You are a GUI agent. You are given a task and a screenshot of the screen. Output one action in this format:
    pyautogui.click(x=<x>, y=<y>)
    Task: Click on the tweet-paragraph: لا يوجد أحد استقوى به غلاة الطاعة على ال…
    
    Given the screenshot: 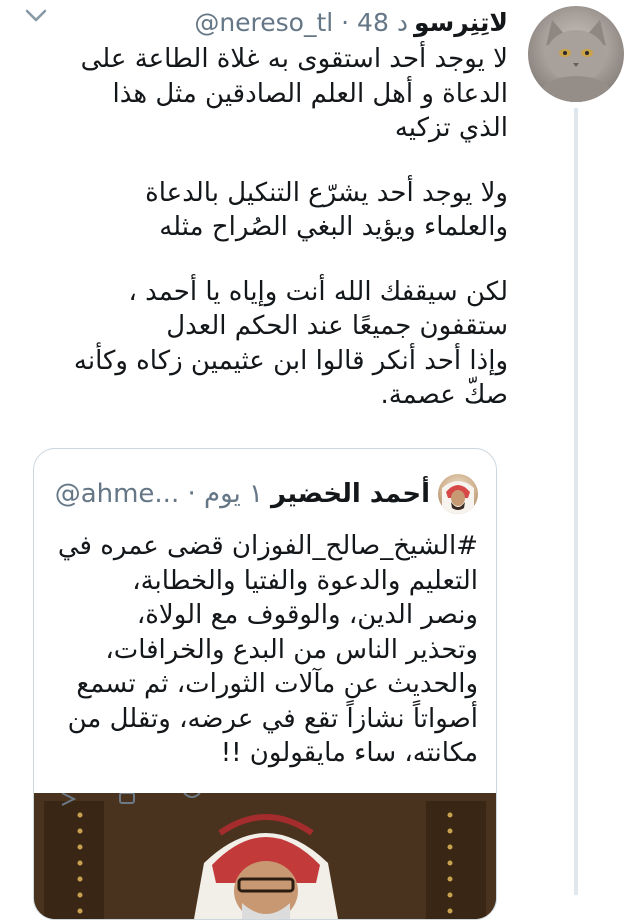 What is the action you would take?
    pyautogui.click(x=263, y=94)
    